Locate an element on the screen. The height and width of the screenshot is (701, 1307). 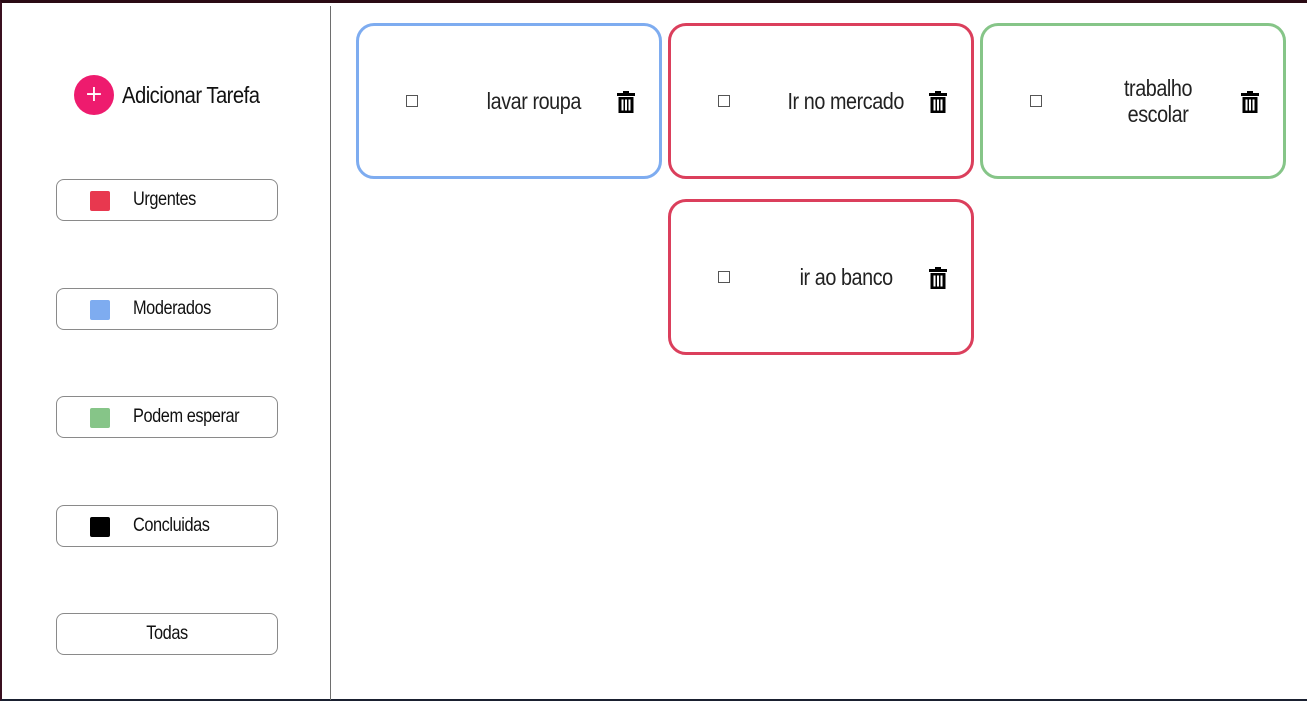
concluidas-color-swatch is located at coordinates (100, 527).